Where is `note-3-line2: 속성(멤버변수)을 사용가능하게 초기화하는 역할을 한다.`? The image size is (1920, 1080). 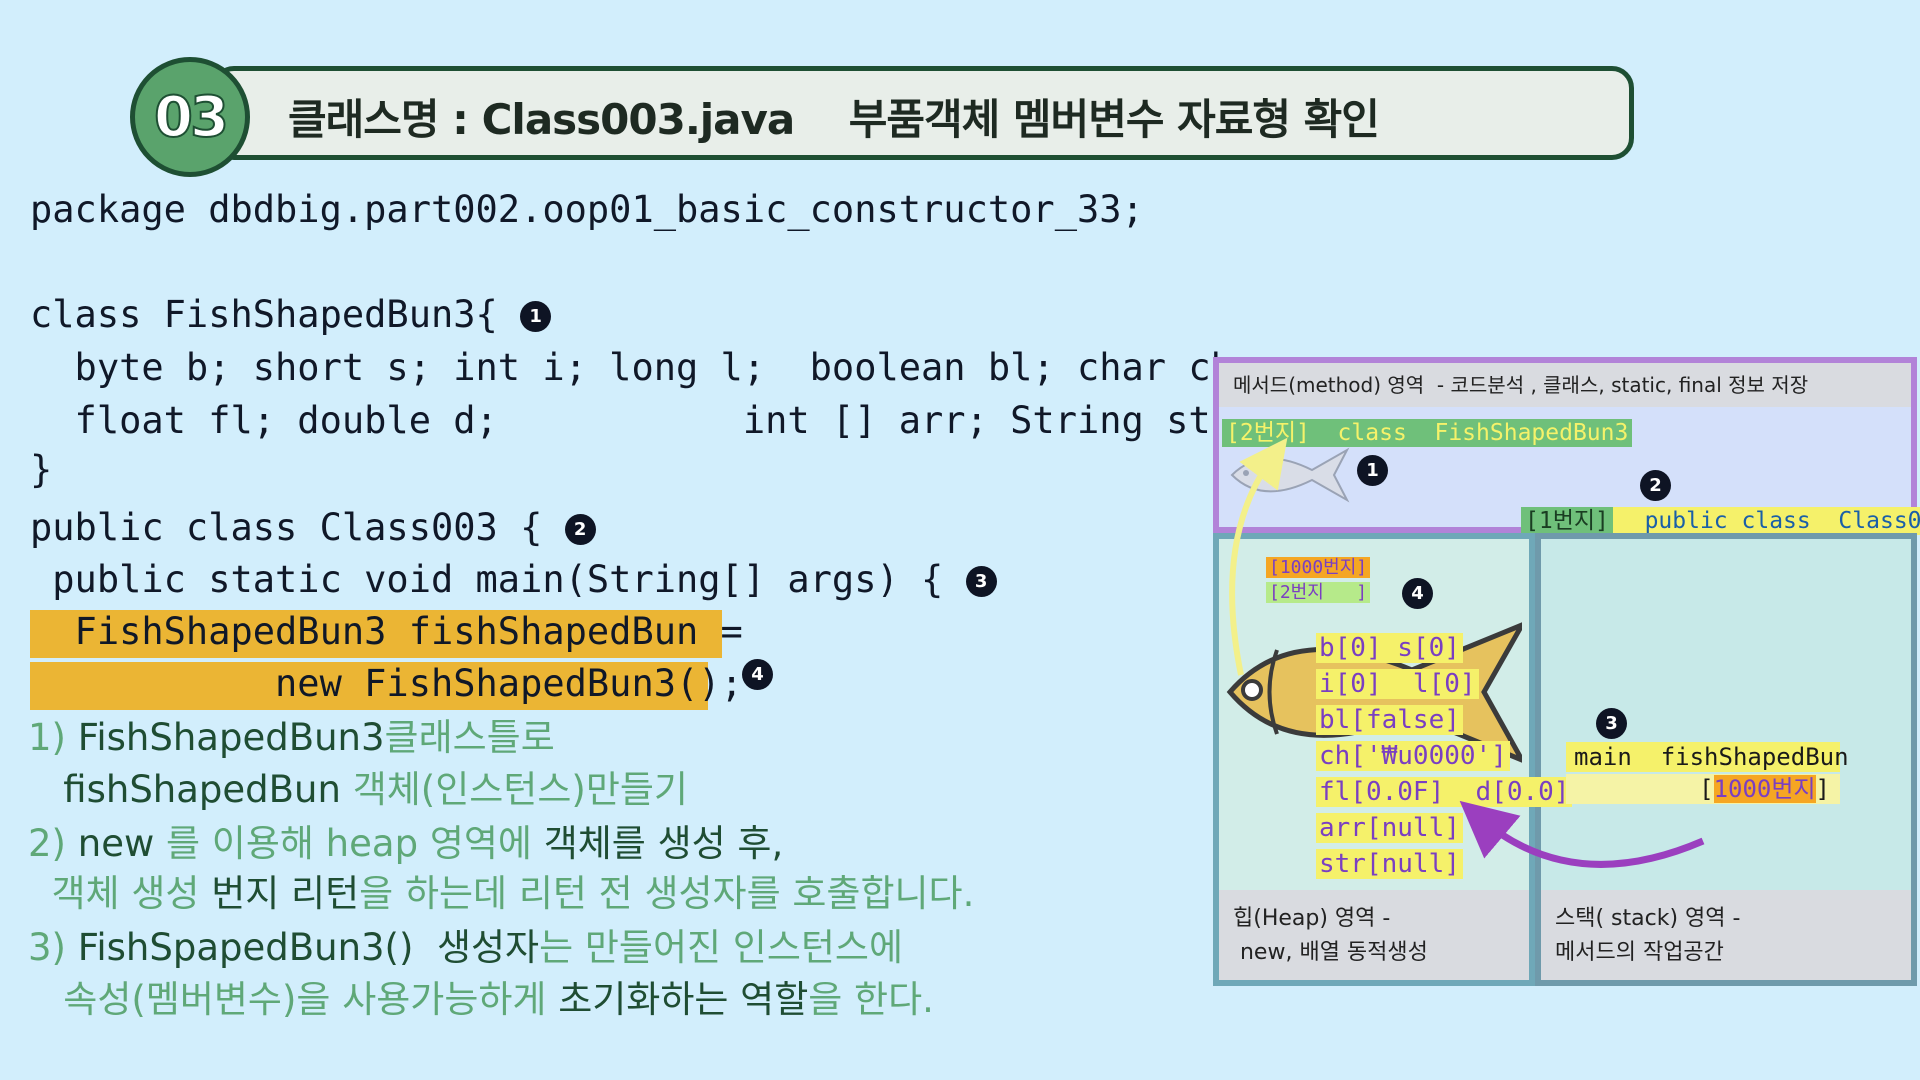
note-3-line2: 속성(멤버변수)을 사용가능하게 초기화하는 역할을 한다. is located at coordinates (481, 1000).